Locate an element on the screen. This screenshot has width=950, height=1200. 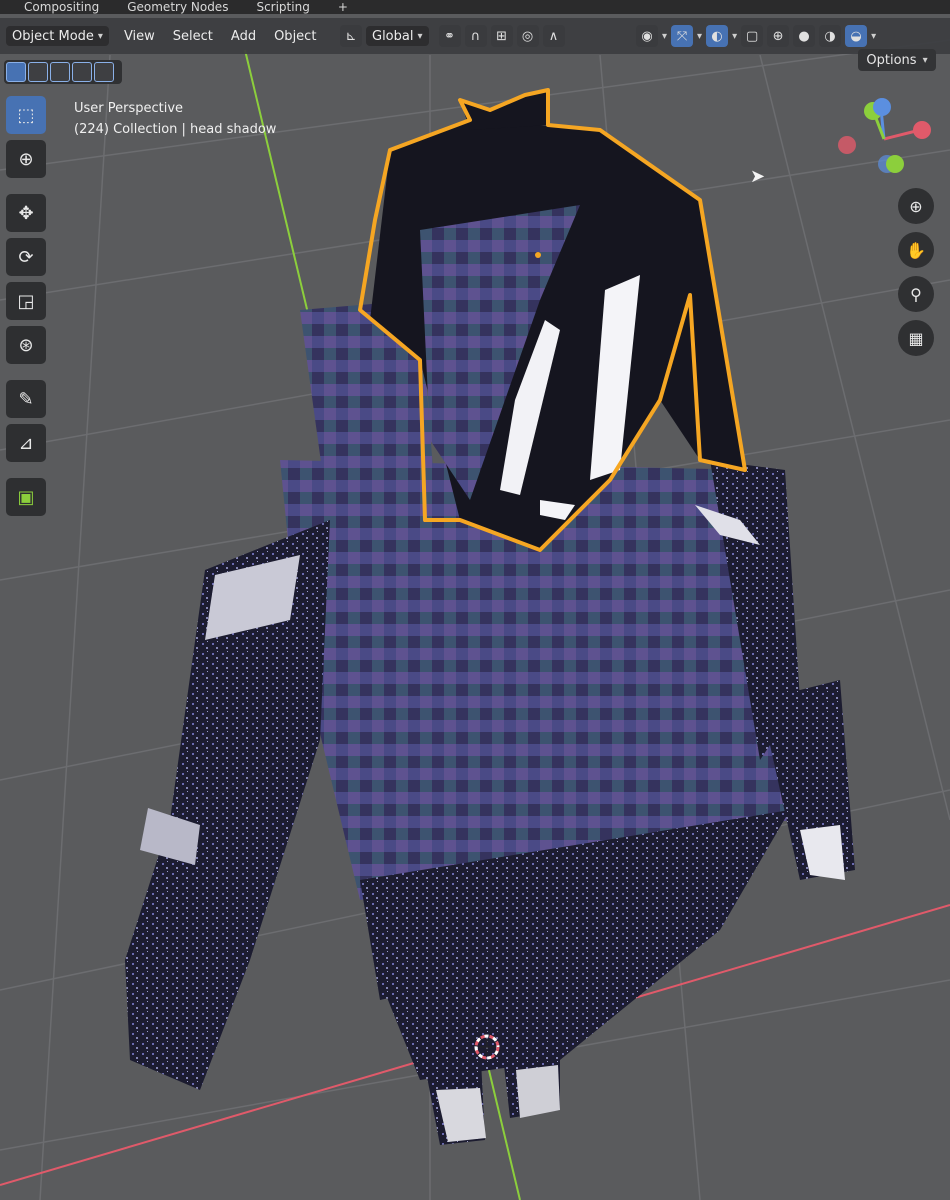
zoom-icon: ⊕ is located at coordinates (916, 206).